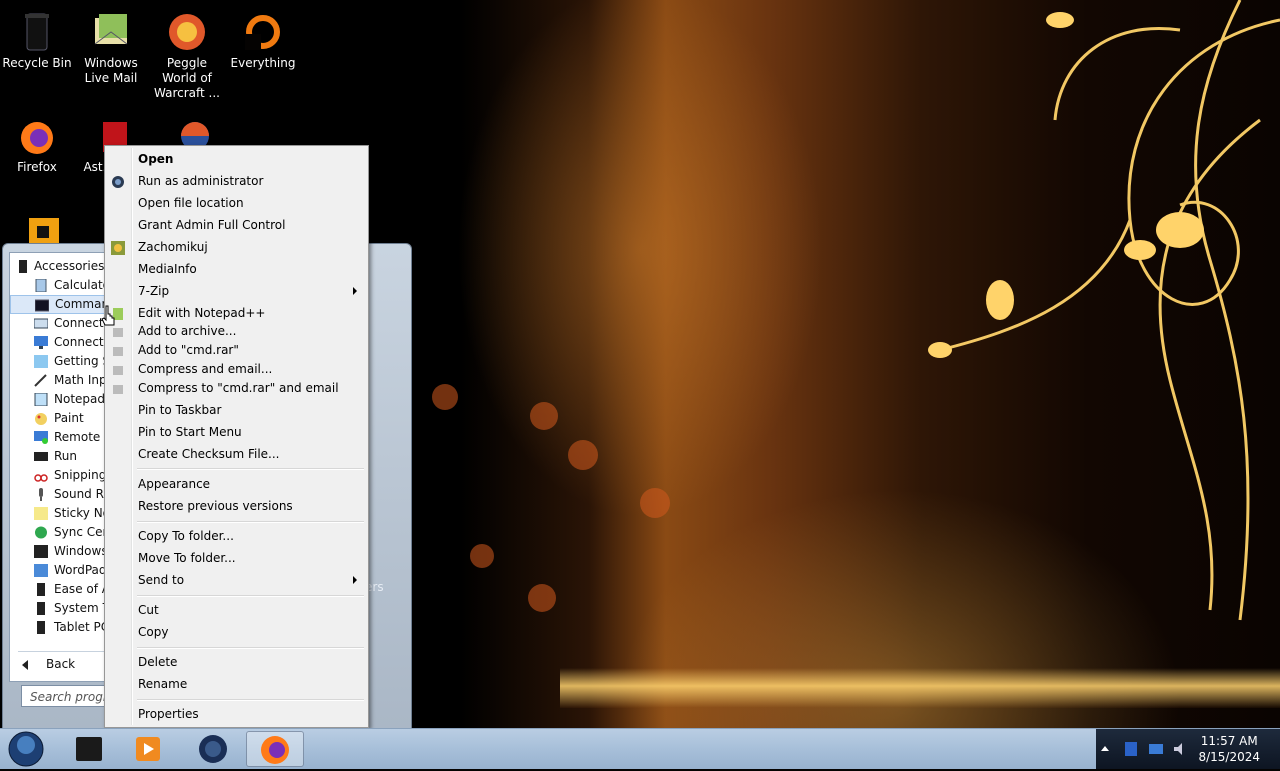  I want to click on run-icon, so click(41, 456).